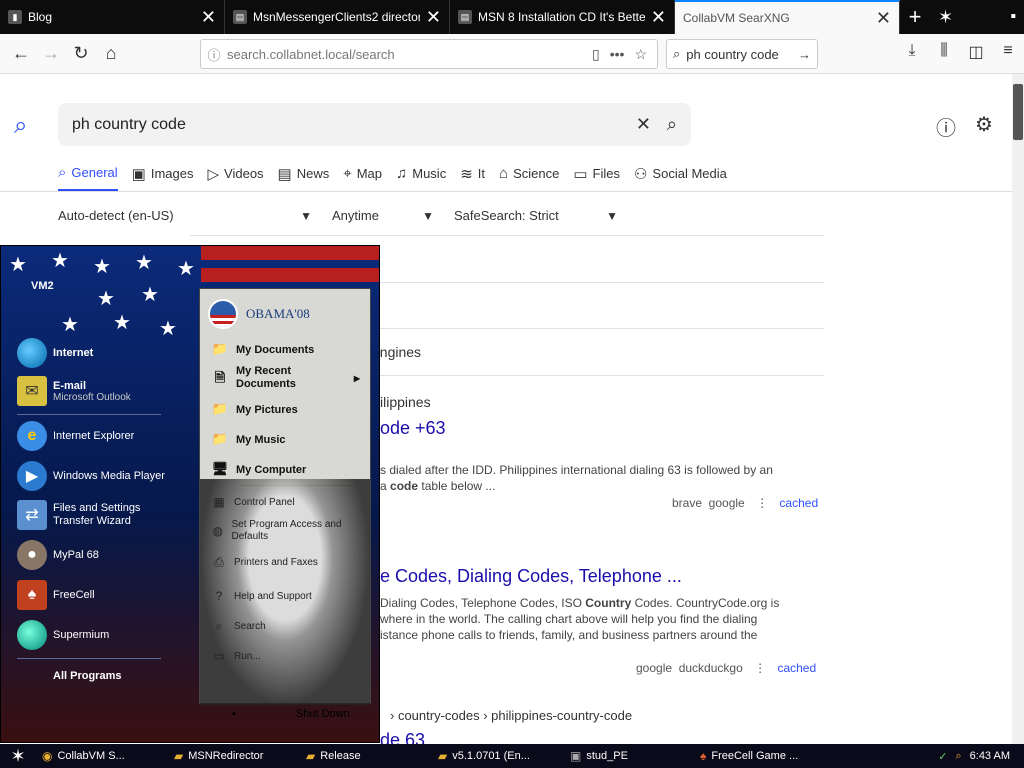 This screenshot has width=1024, height=768. I want to click on search-submit-icon: ⌕, so click(672, 124).